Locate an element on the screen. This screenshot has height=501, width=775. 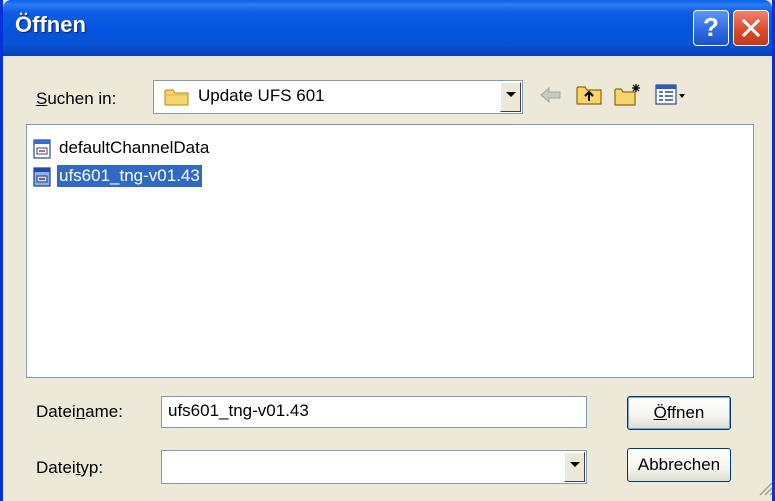
lookin-value: Update UFS 601 is located at coordinates (261, 95).